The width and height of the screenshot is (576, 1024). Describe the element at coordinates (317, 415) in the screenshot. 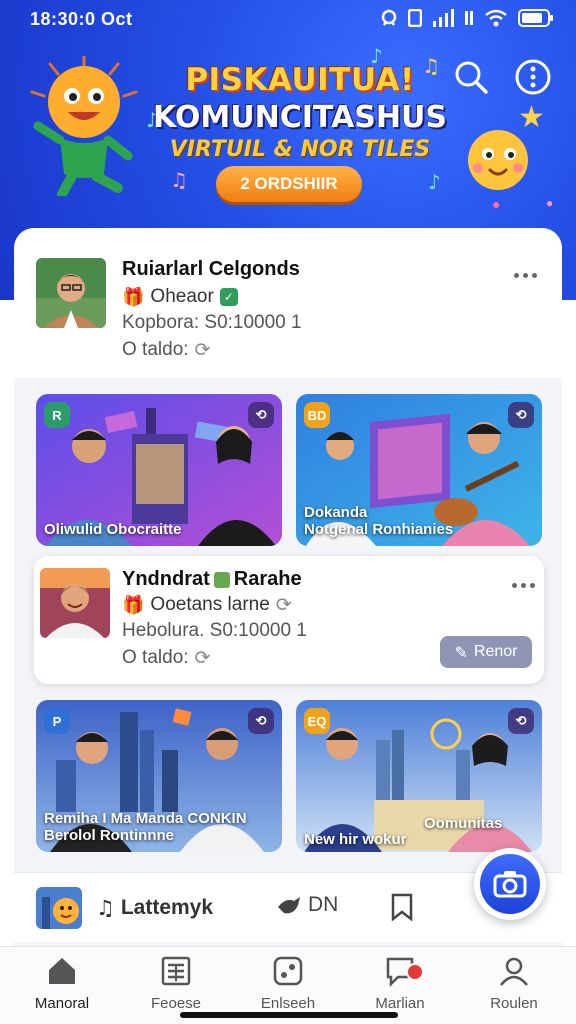

I see `tile-badge: BD` at that location.